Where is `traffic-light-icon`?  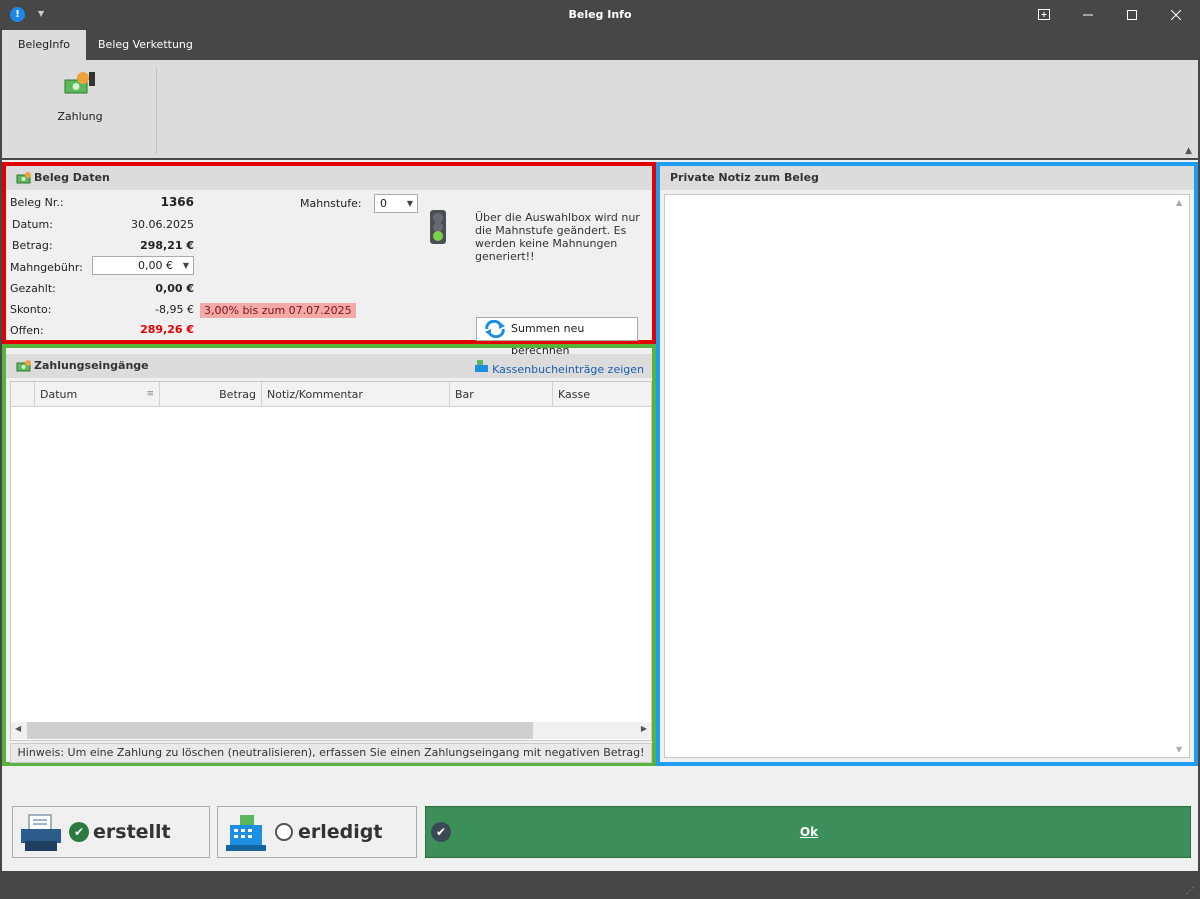 traffic-light-icon is located at coordinates (438, 227).